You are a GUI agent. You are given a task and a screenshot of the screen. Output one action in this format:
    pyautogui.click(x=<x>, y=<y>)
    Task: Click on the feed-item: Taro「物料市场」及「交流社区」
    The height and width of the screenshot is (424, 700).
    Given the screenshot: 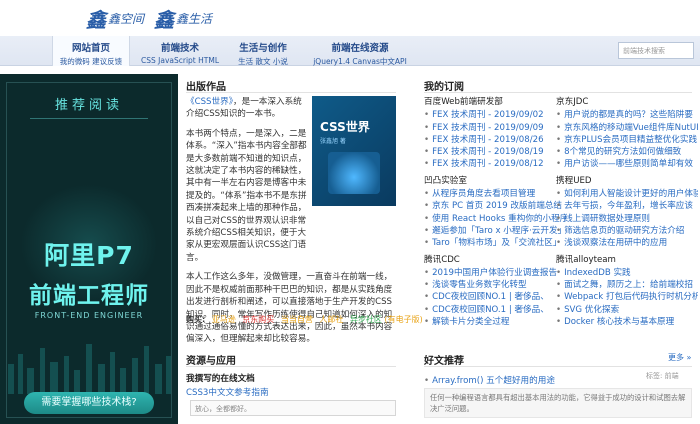 What is the action you would take?
    pyautogui.click(x=495, y=243)
    